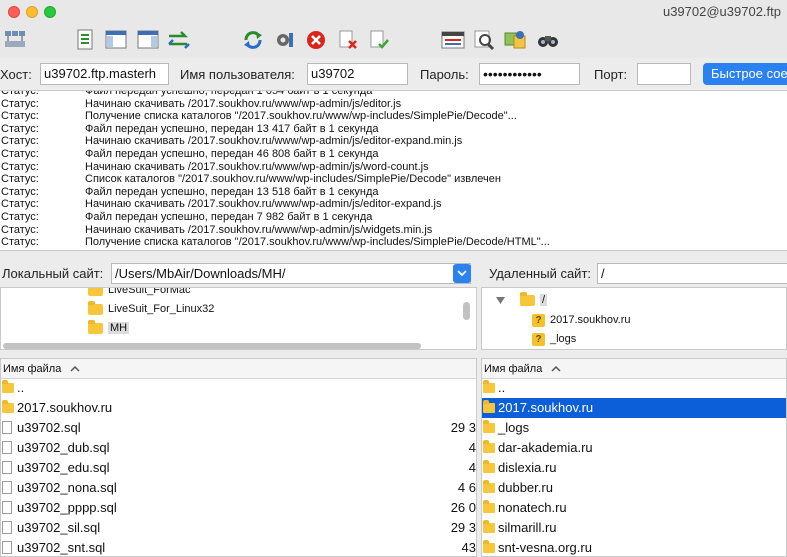 The image size is (787, 557). I want to click on file-name: silmarill.ru, so click(527, 527).